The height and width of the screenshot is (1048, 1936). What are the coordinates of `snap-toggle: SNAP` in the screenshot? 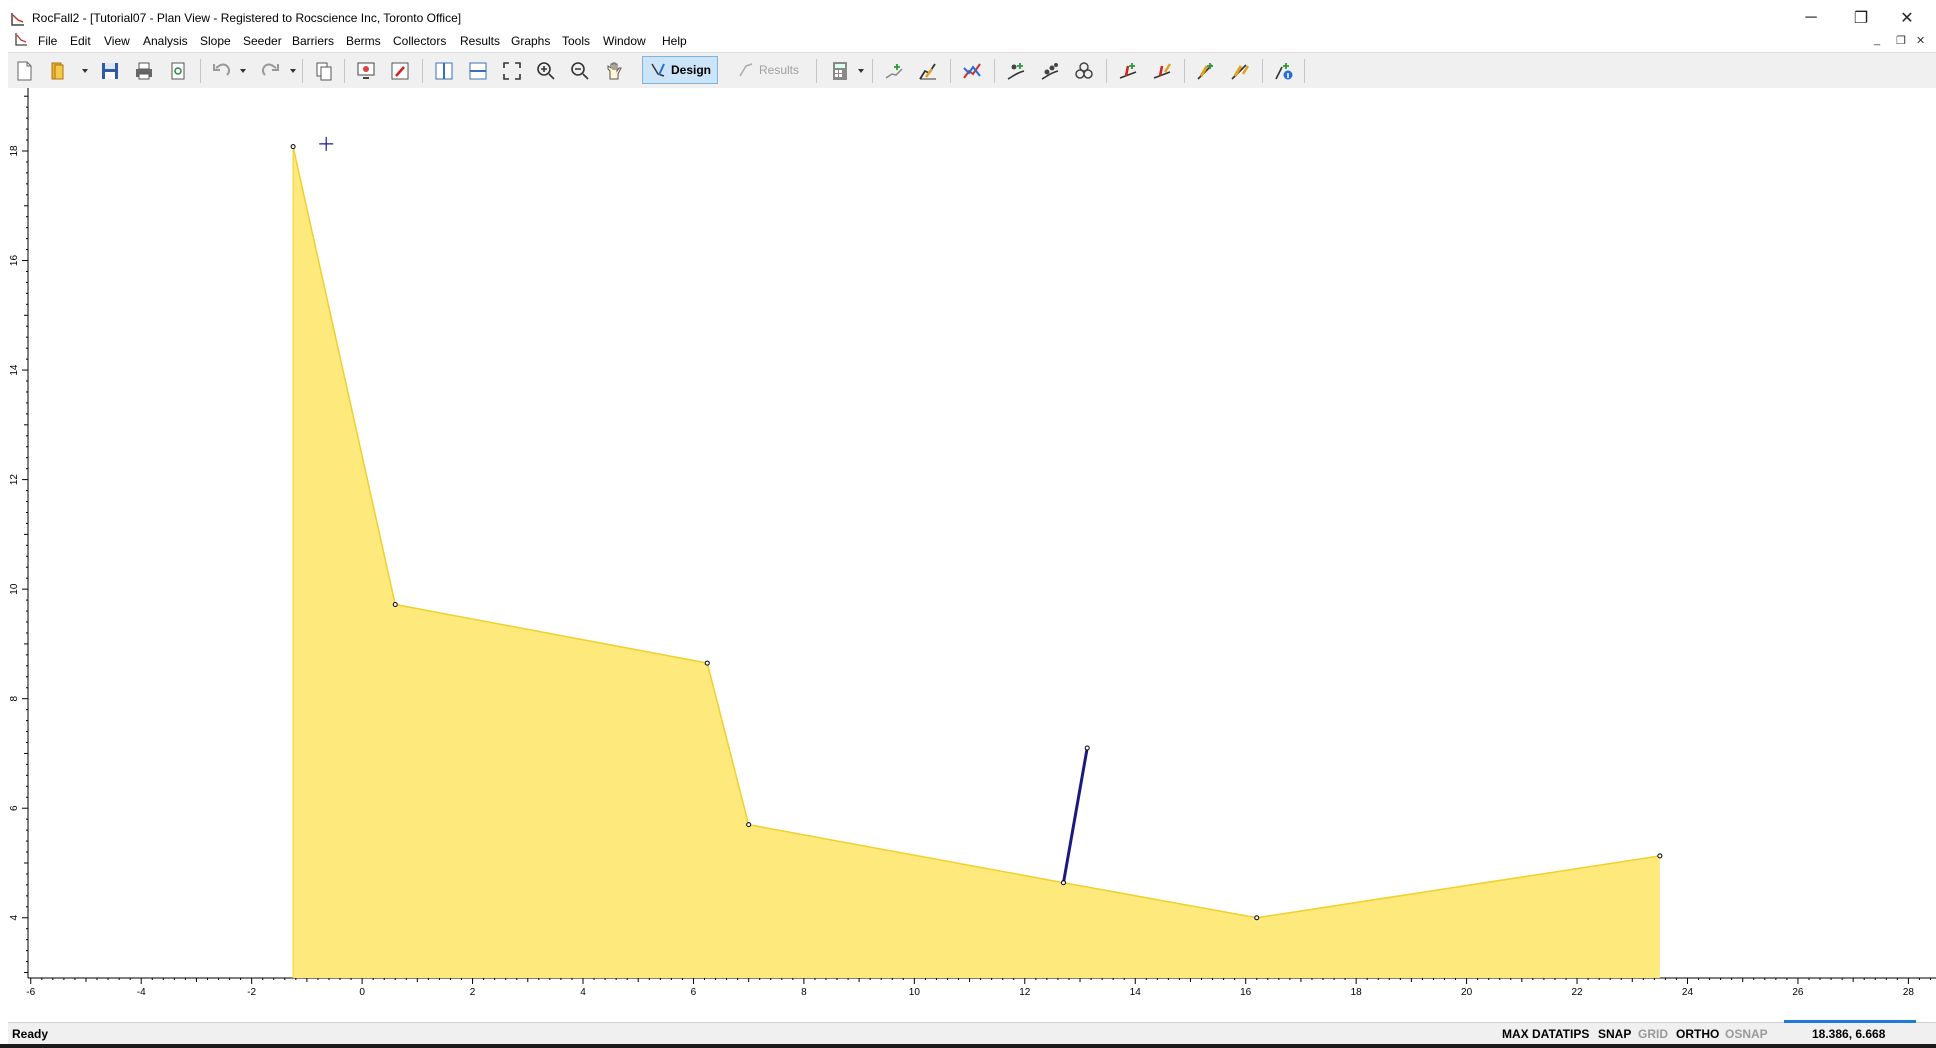 It's located at (1614, 1034).